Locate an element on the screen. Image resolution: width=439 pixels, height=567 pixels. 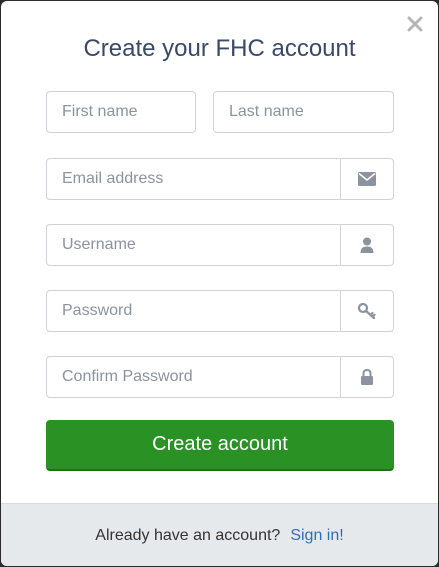
signin-footer: Already have an account? Sign in! is located at coordinates (219, 534).